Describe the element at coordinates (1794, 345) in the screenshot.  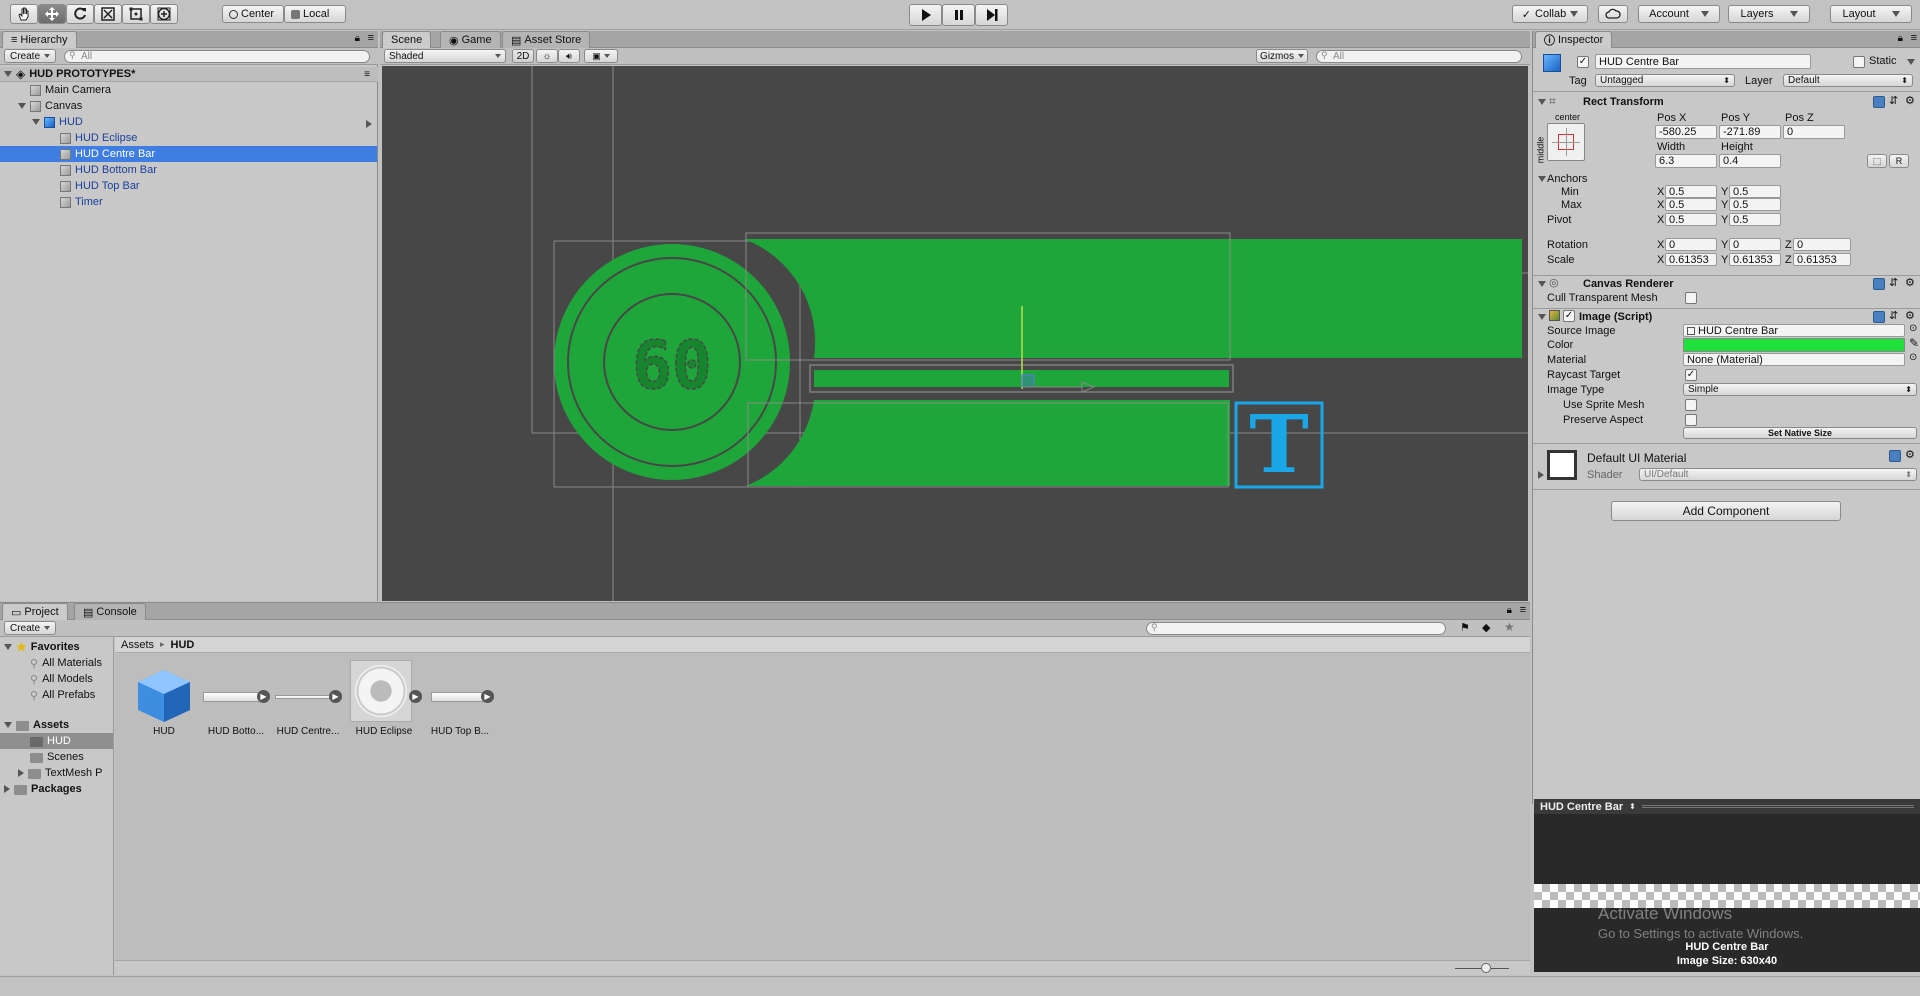
I see `color-swatch` at that location.